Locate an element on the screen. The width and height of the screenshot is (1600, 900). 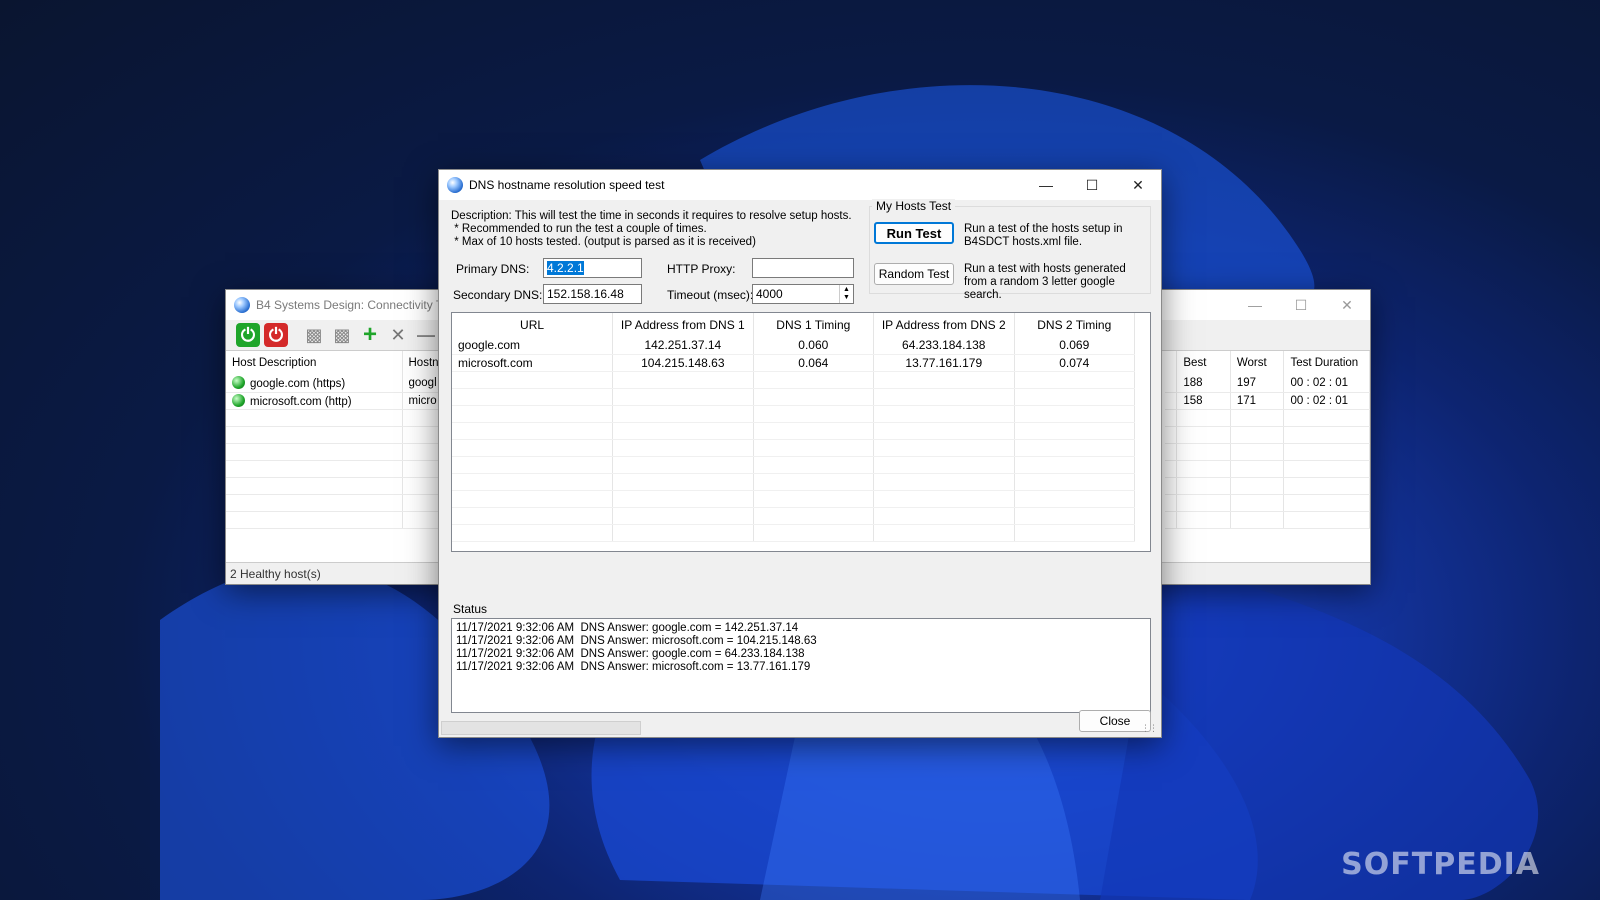
maximize-button: ☐ is located at coordinates (1092, 185).